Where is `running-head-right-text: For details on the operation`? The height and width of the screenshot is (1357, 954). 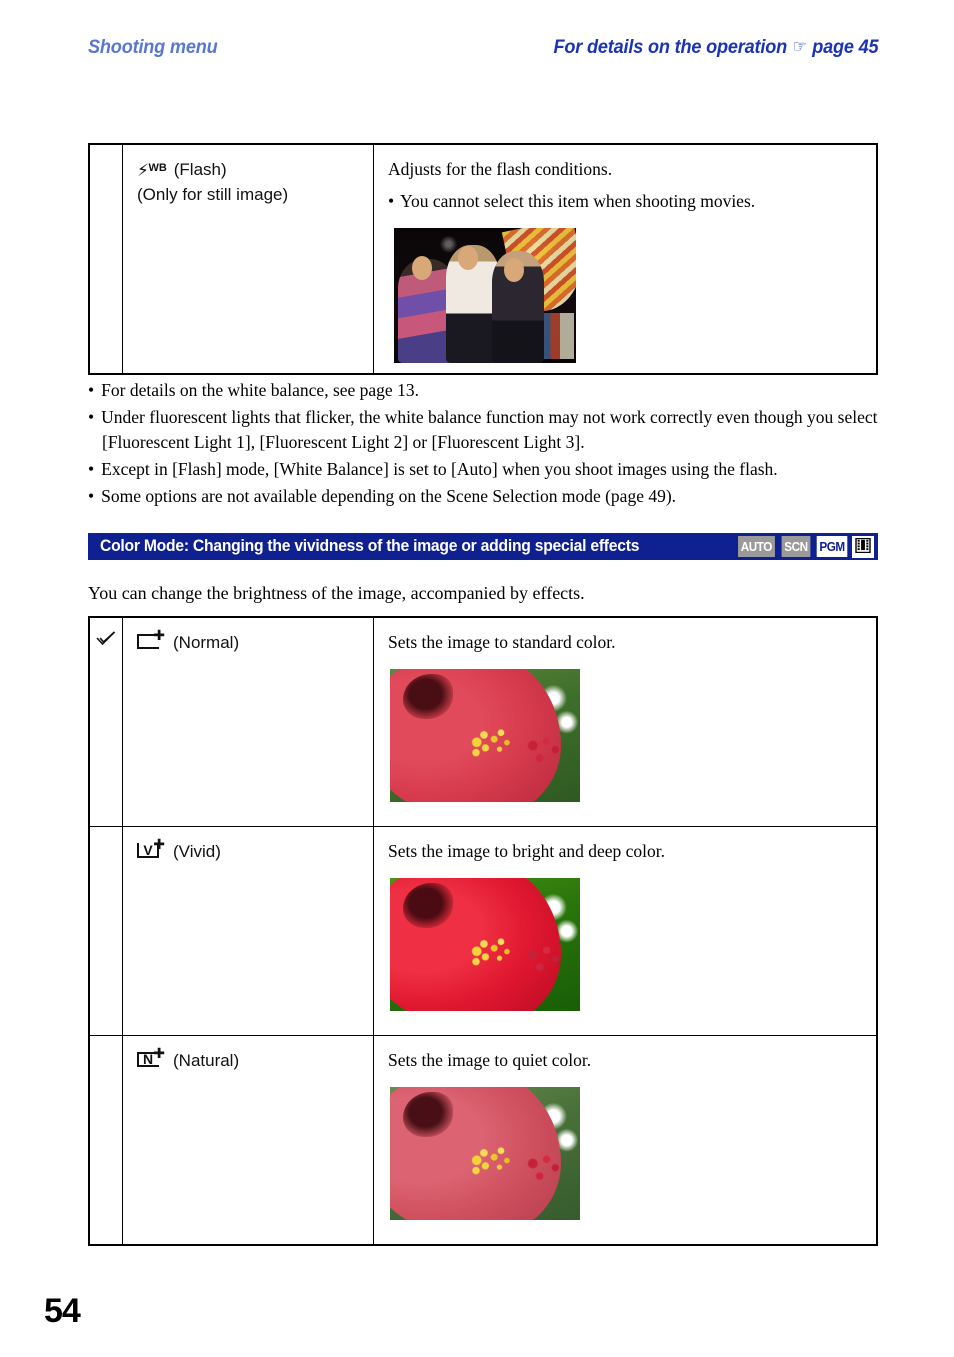 running-head-right-text: For details on the operation is located at coordinates (670, 47).